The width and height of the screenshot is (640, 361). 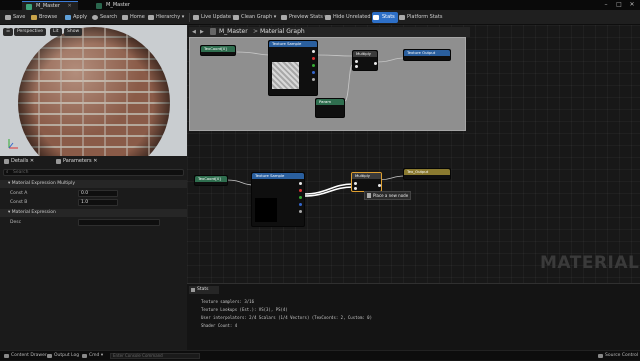 I want to click on tab-details: Details ✕, so click(x=18, y=161).